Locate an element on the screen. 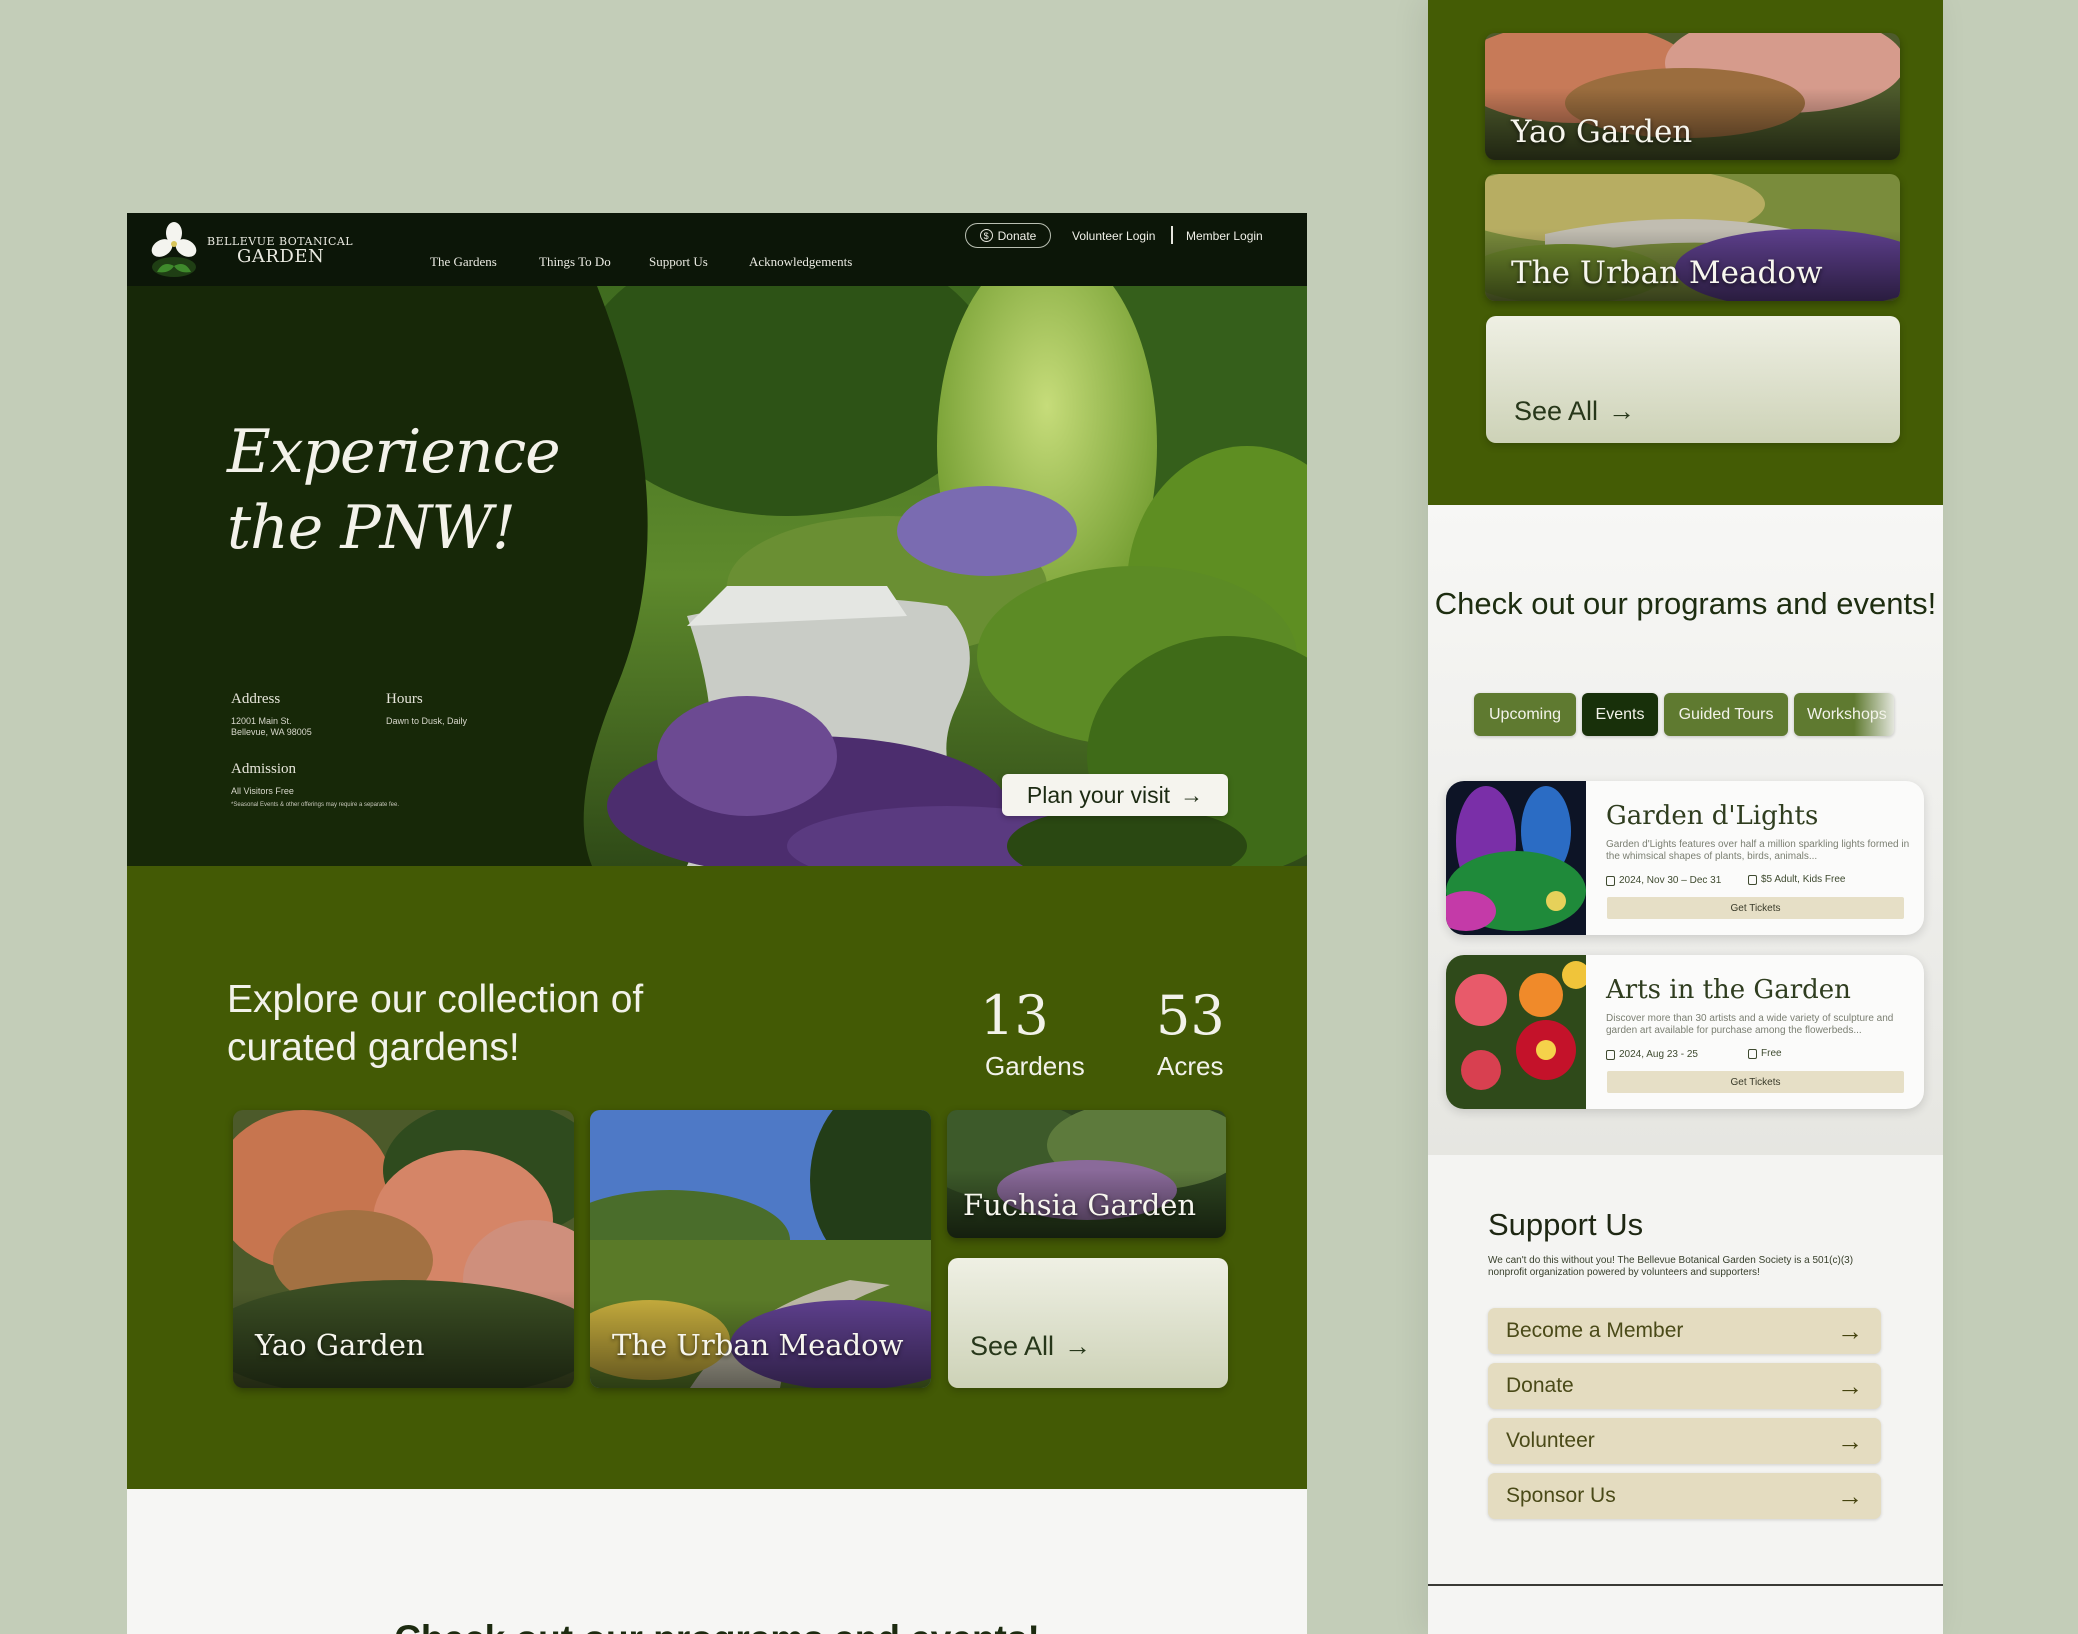 Image resolution: width=2078 pixels, height=1634 pixels. stat-acres-value: 53 is located at coordinates (1190, 1015).